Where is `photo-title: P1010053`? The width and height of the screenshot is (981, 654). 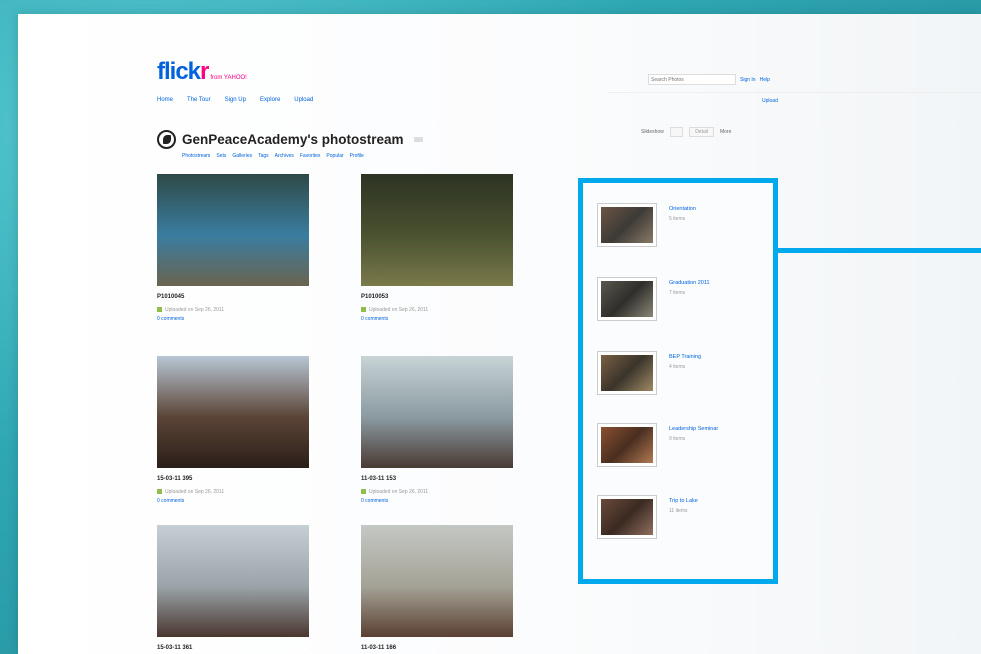
photo-title: P1010053 is located at coordinates (437, 297).